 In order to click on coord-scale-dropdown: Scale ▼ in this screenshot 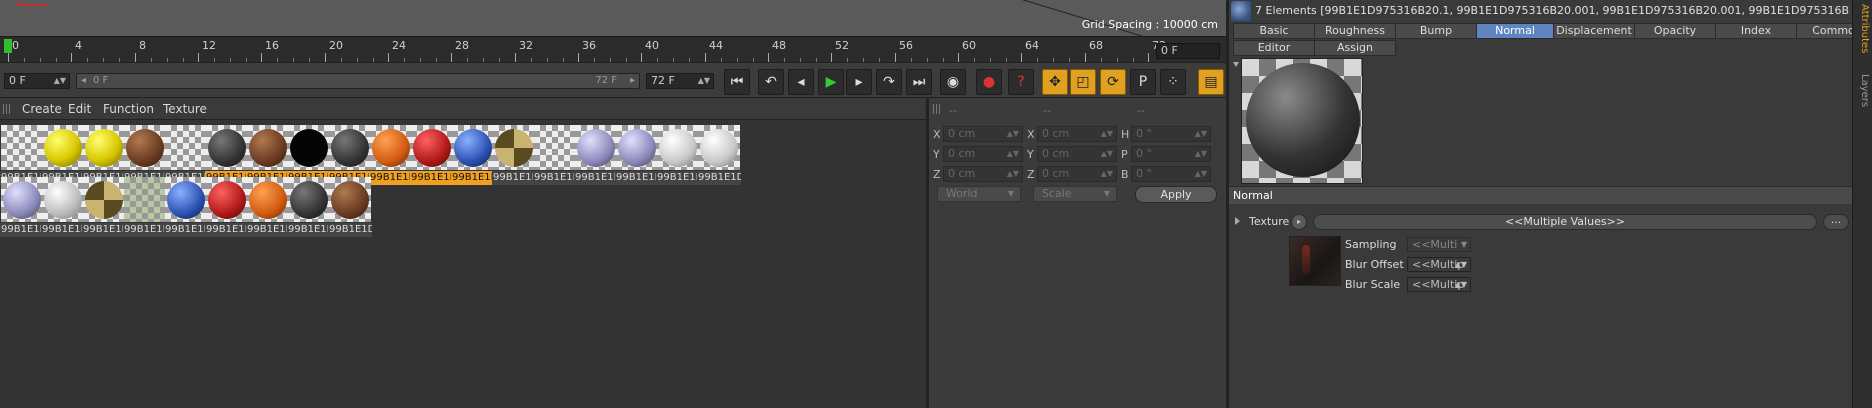, I will do `click(1075, 194)`.